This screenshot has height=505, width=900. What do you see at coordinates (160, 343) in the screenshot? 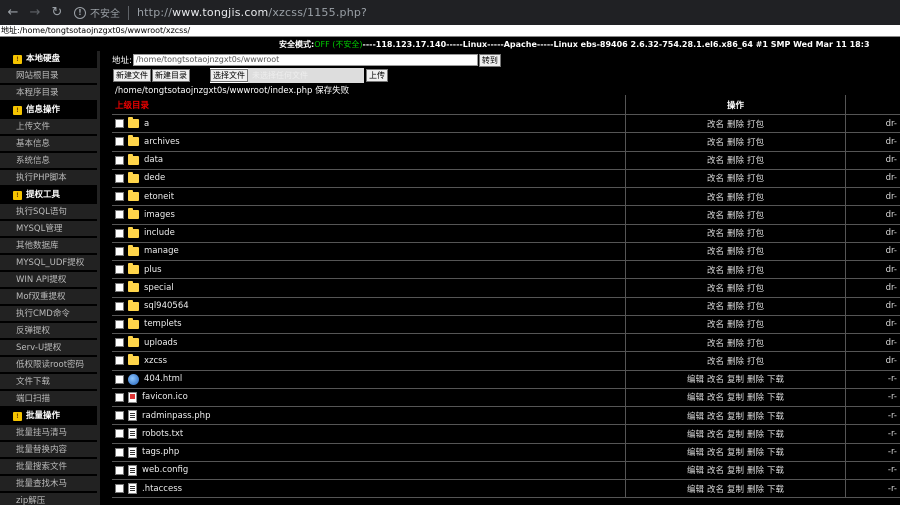
I see `folder-name-link: uploads` at bounding box center [160, 343].